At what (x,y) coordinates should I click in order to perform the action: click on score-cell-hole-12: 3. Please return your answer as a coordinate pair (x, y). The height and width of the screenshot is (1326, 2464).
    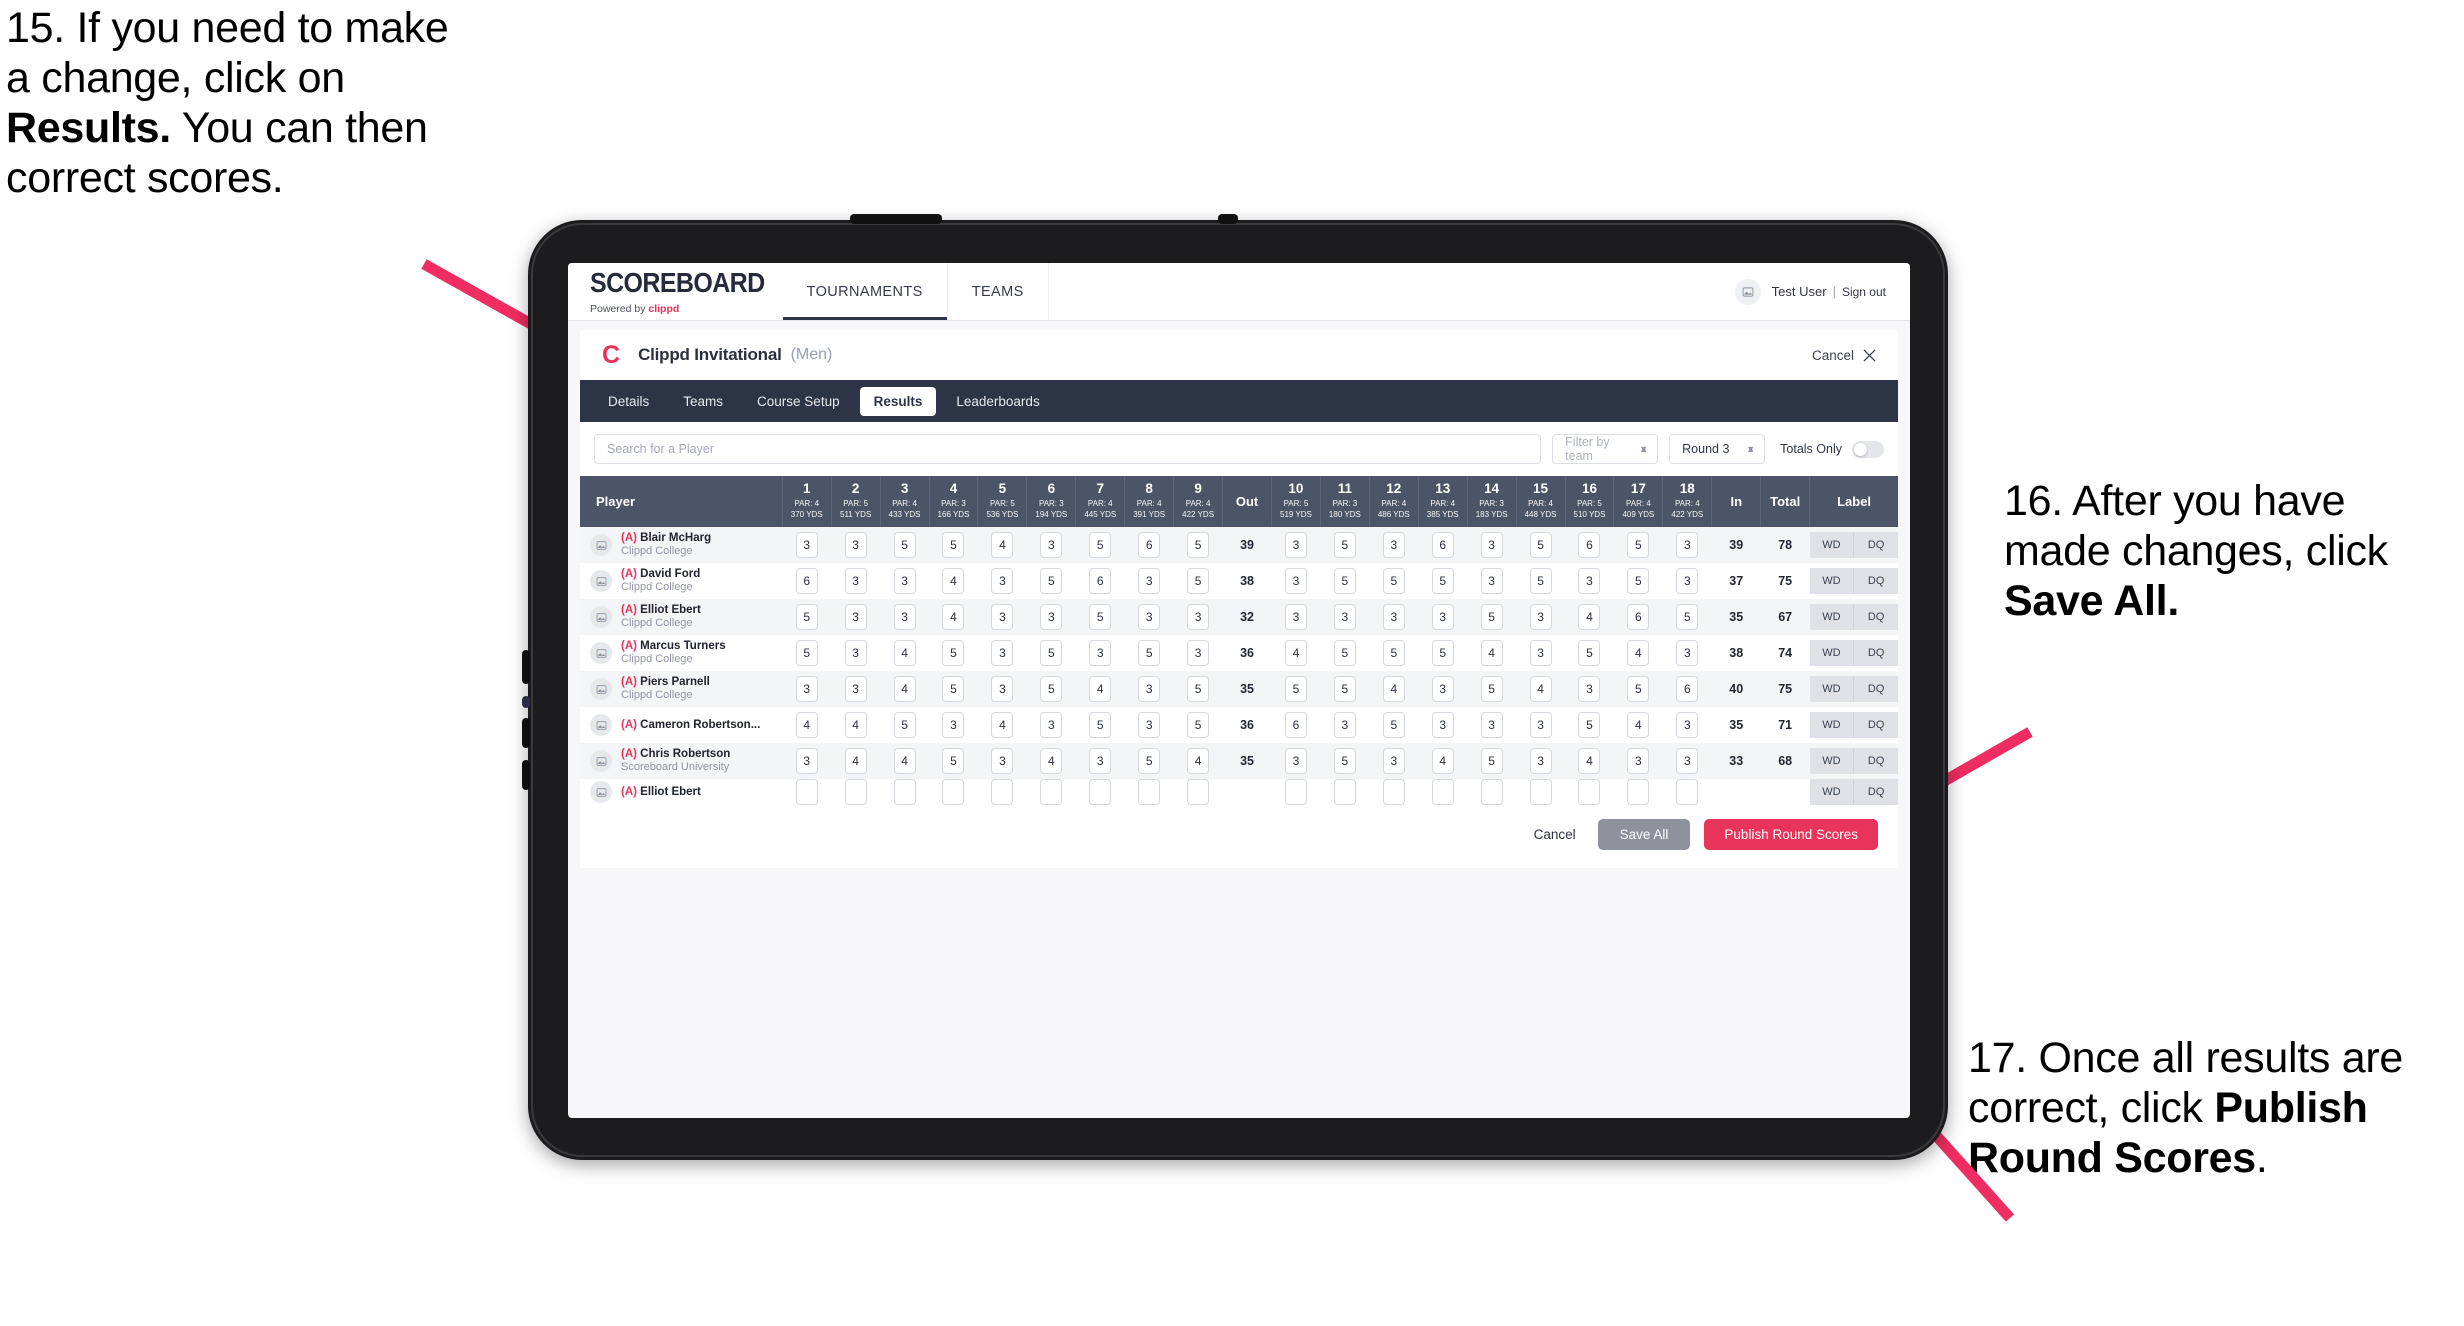
    Looking at the image, I should click on (1393, 761).